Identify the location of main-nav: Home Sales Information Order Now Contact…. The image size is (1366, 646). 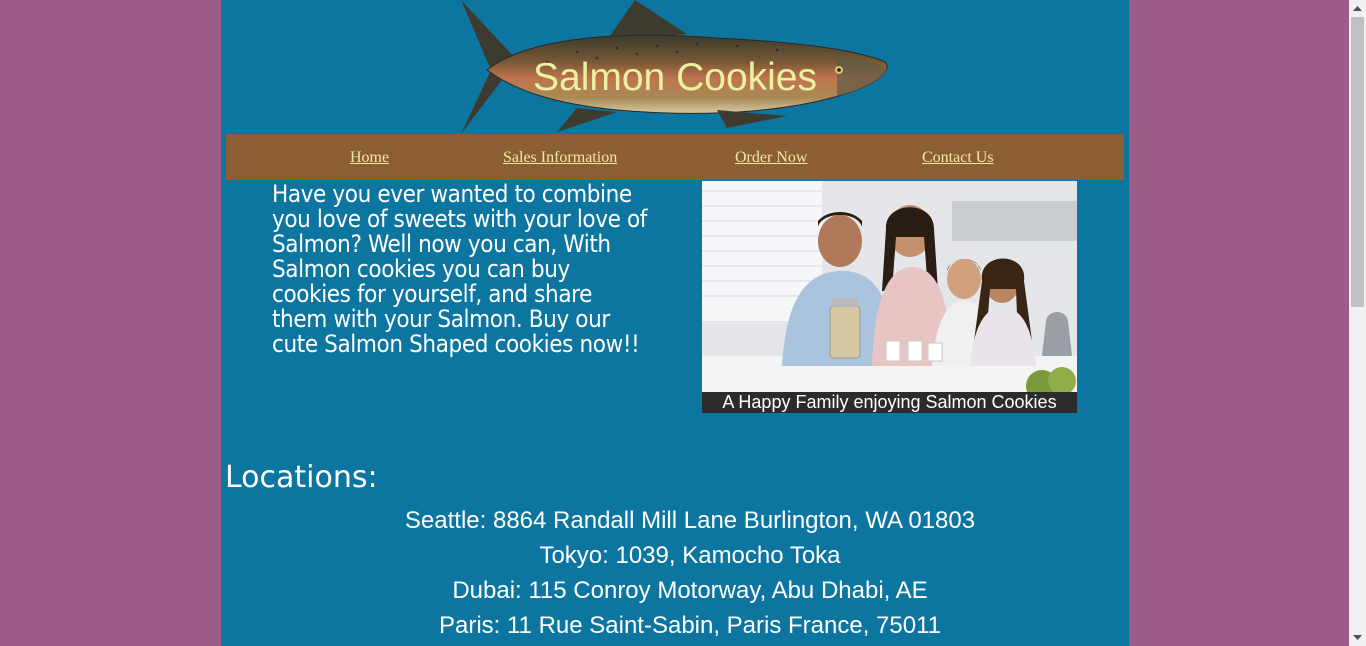
(675, 157).